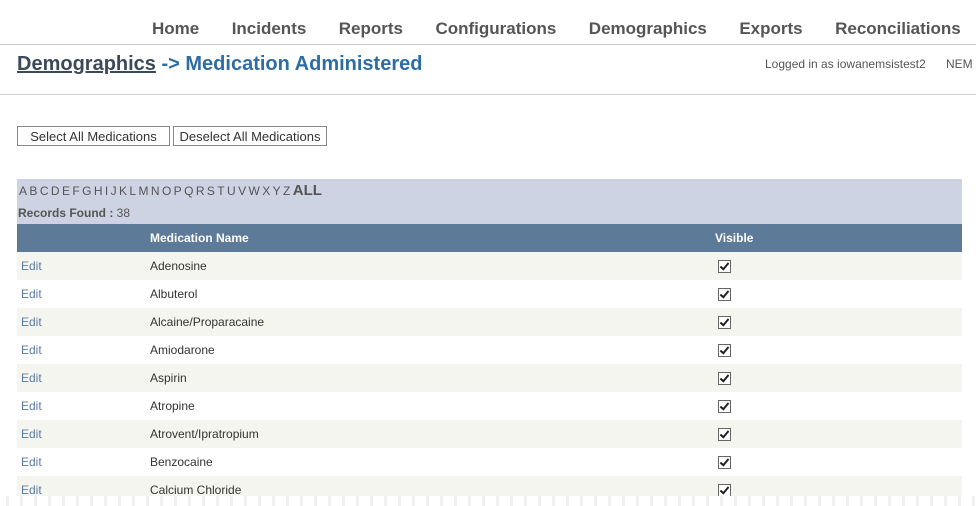 Image resolution: width=976 pixels, height=506 pixels. What do you see at coordinates (488, 501) in the screenshot?
I see `torn-edge` at bounding box center [488, 501].